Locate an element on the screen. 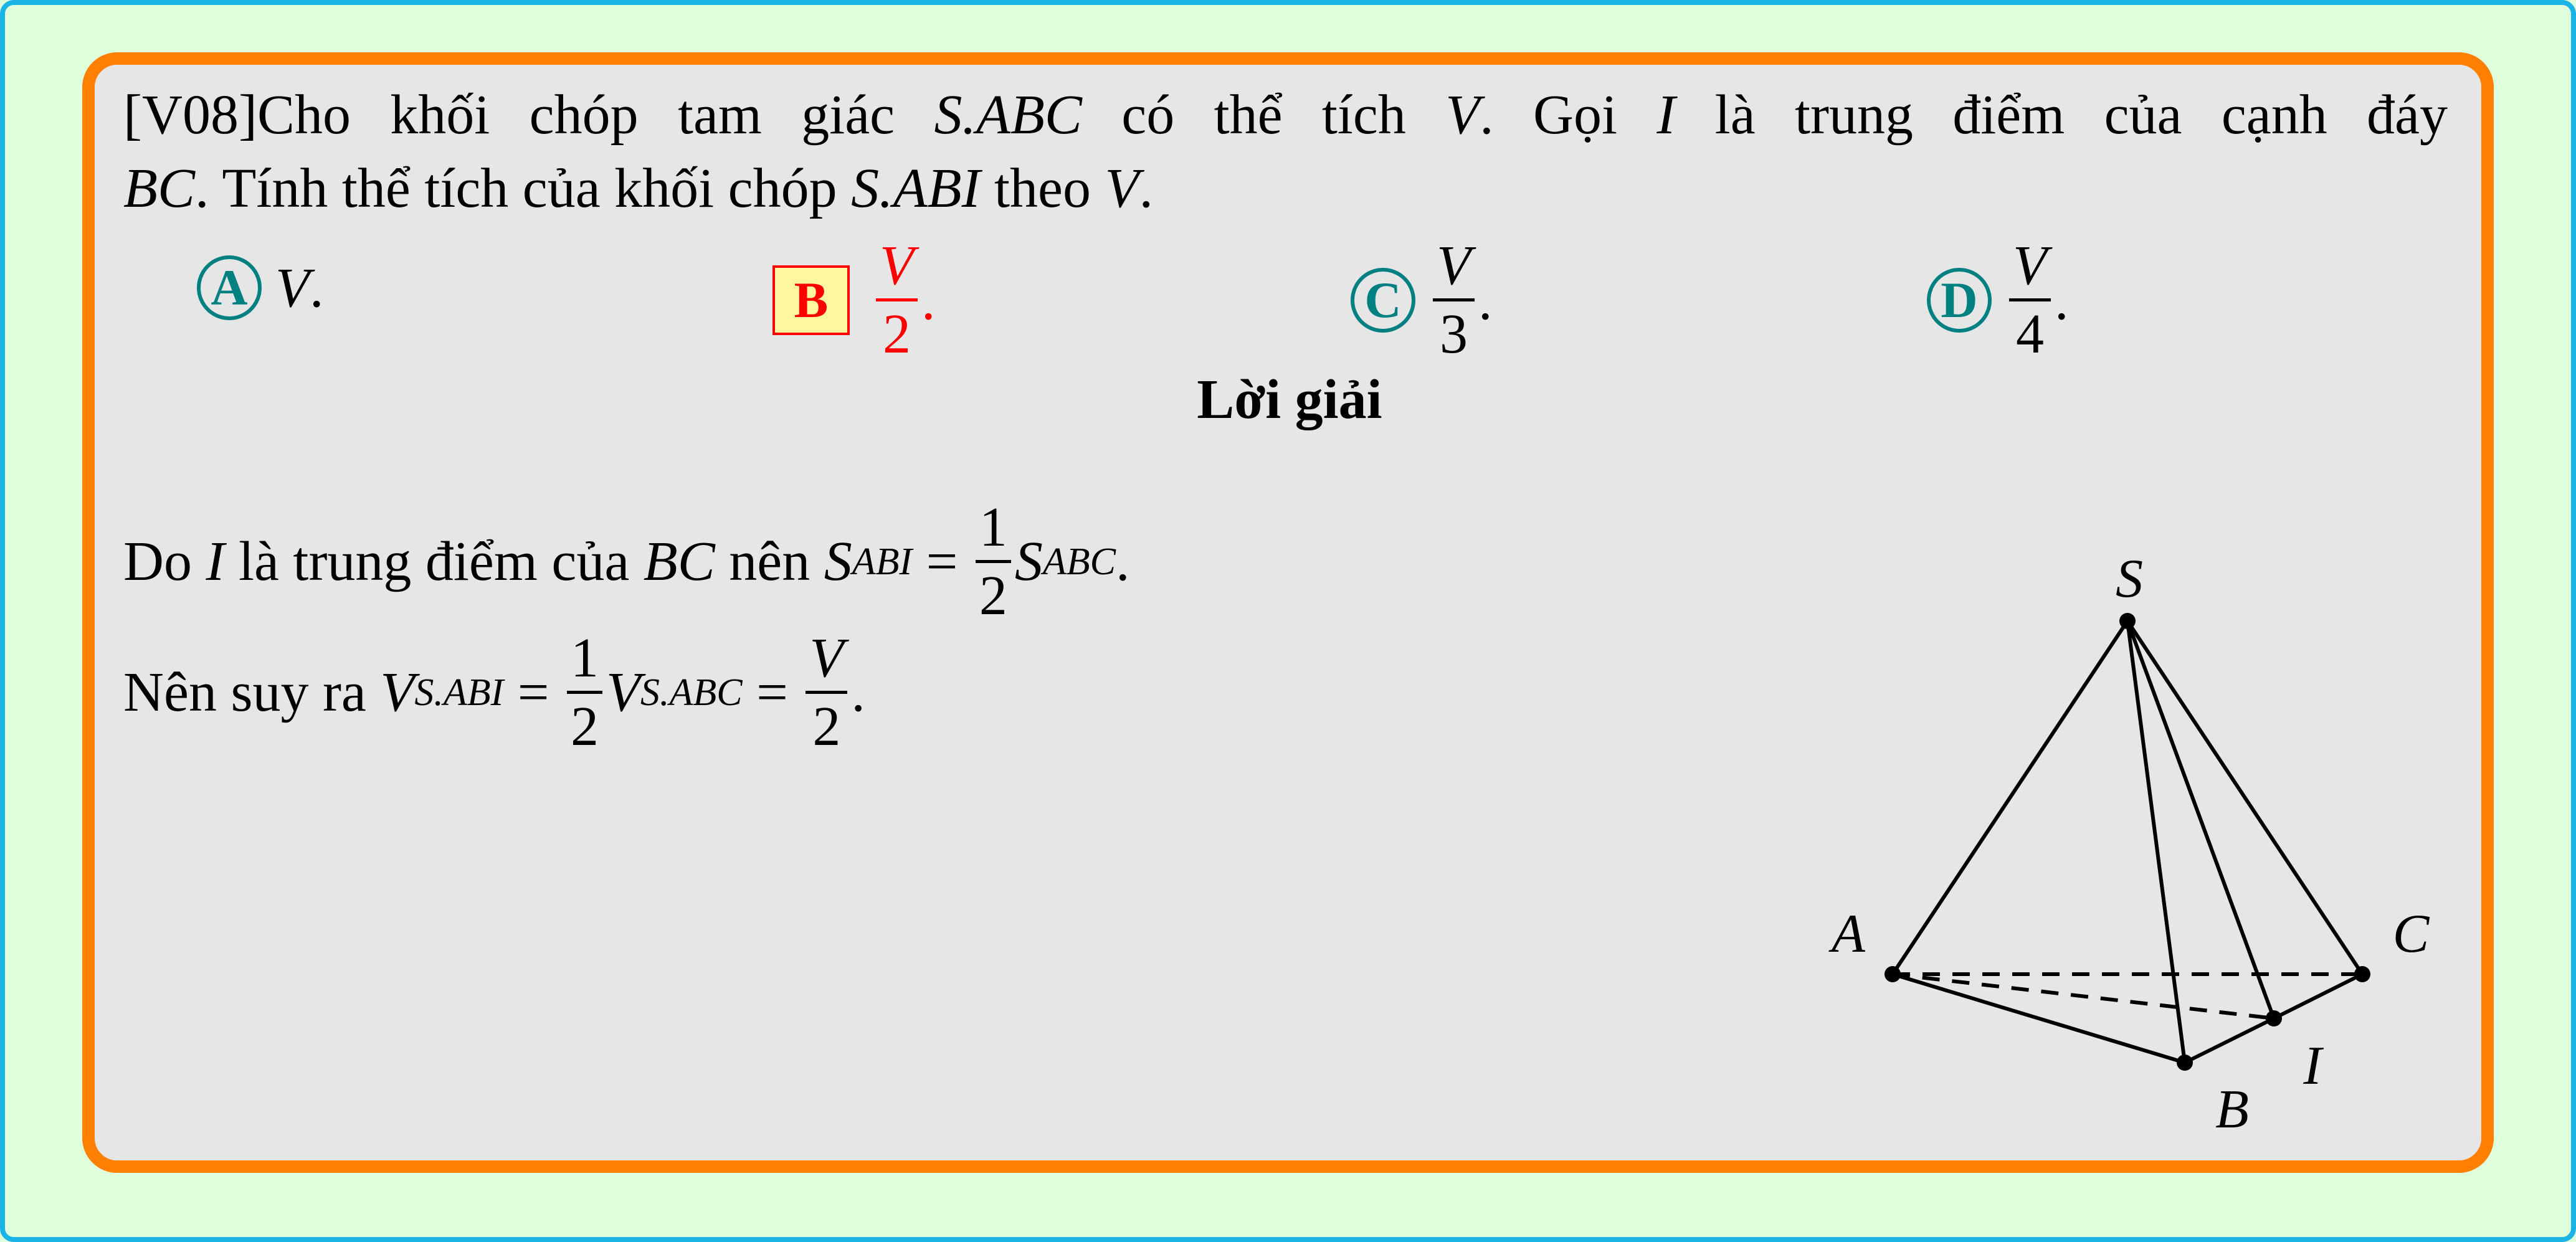  pyramid-figure: S A C I B is located at coordinates (2129, 845).